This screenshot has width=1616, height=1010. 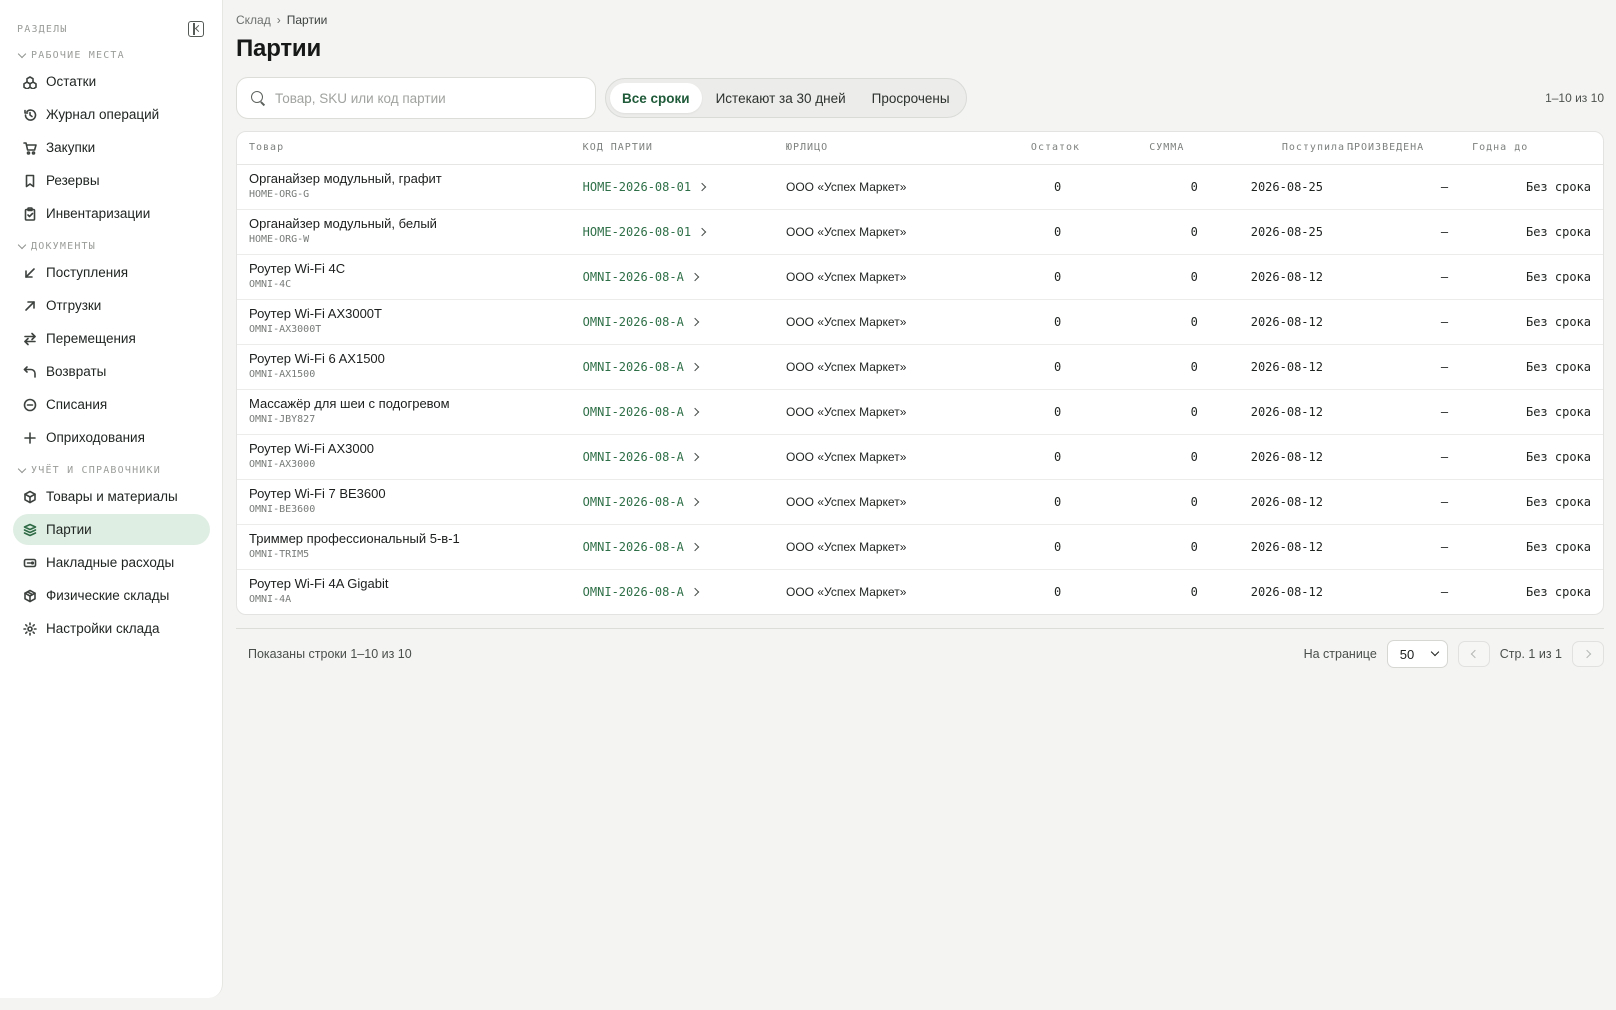 I want to click on received-cell: 2026-08-25, so click(x=1272, y=187).